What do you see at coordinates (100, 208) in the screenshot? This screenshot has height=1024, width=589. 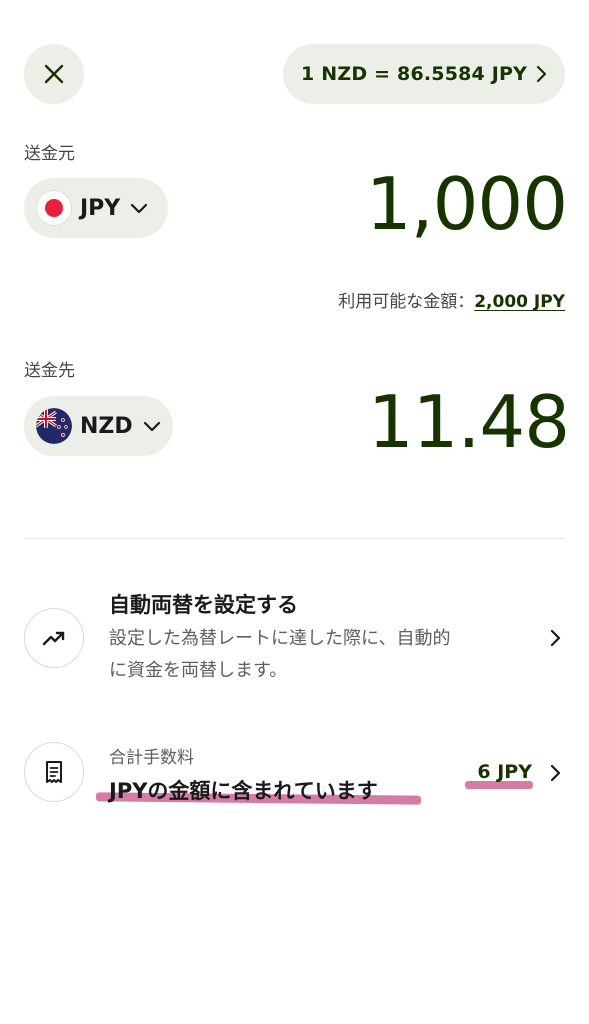 I see `from-currency-code: JPY` at bounding box center [100, 208].